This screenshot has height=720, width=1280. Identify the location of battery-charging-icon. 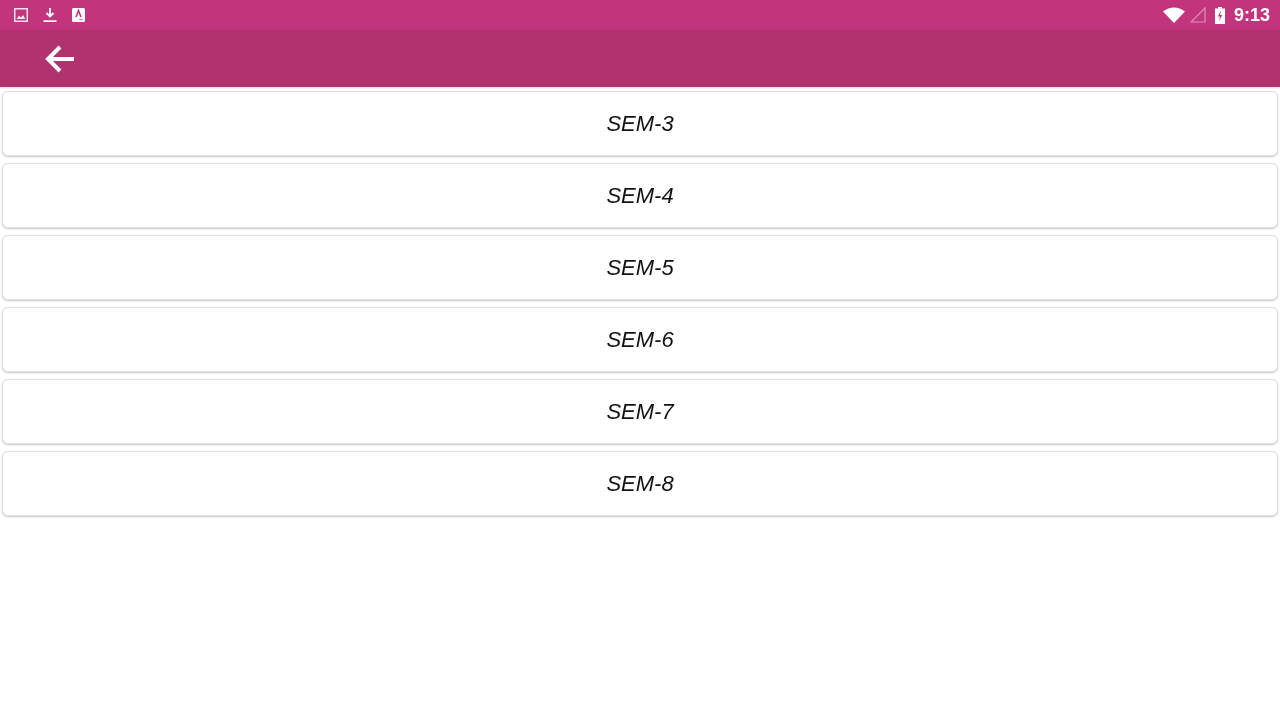
(1219, 15).